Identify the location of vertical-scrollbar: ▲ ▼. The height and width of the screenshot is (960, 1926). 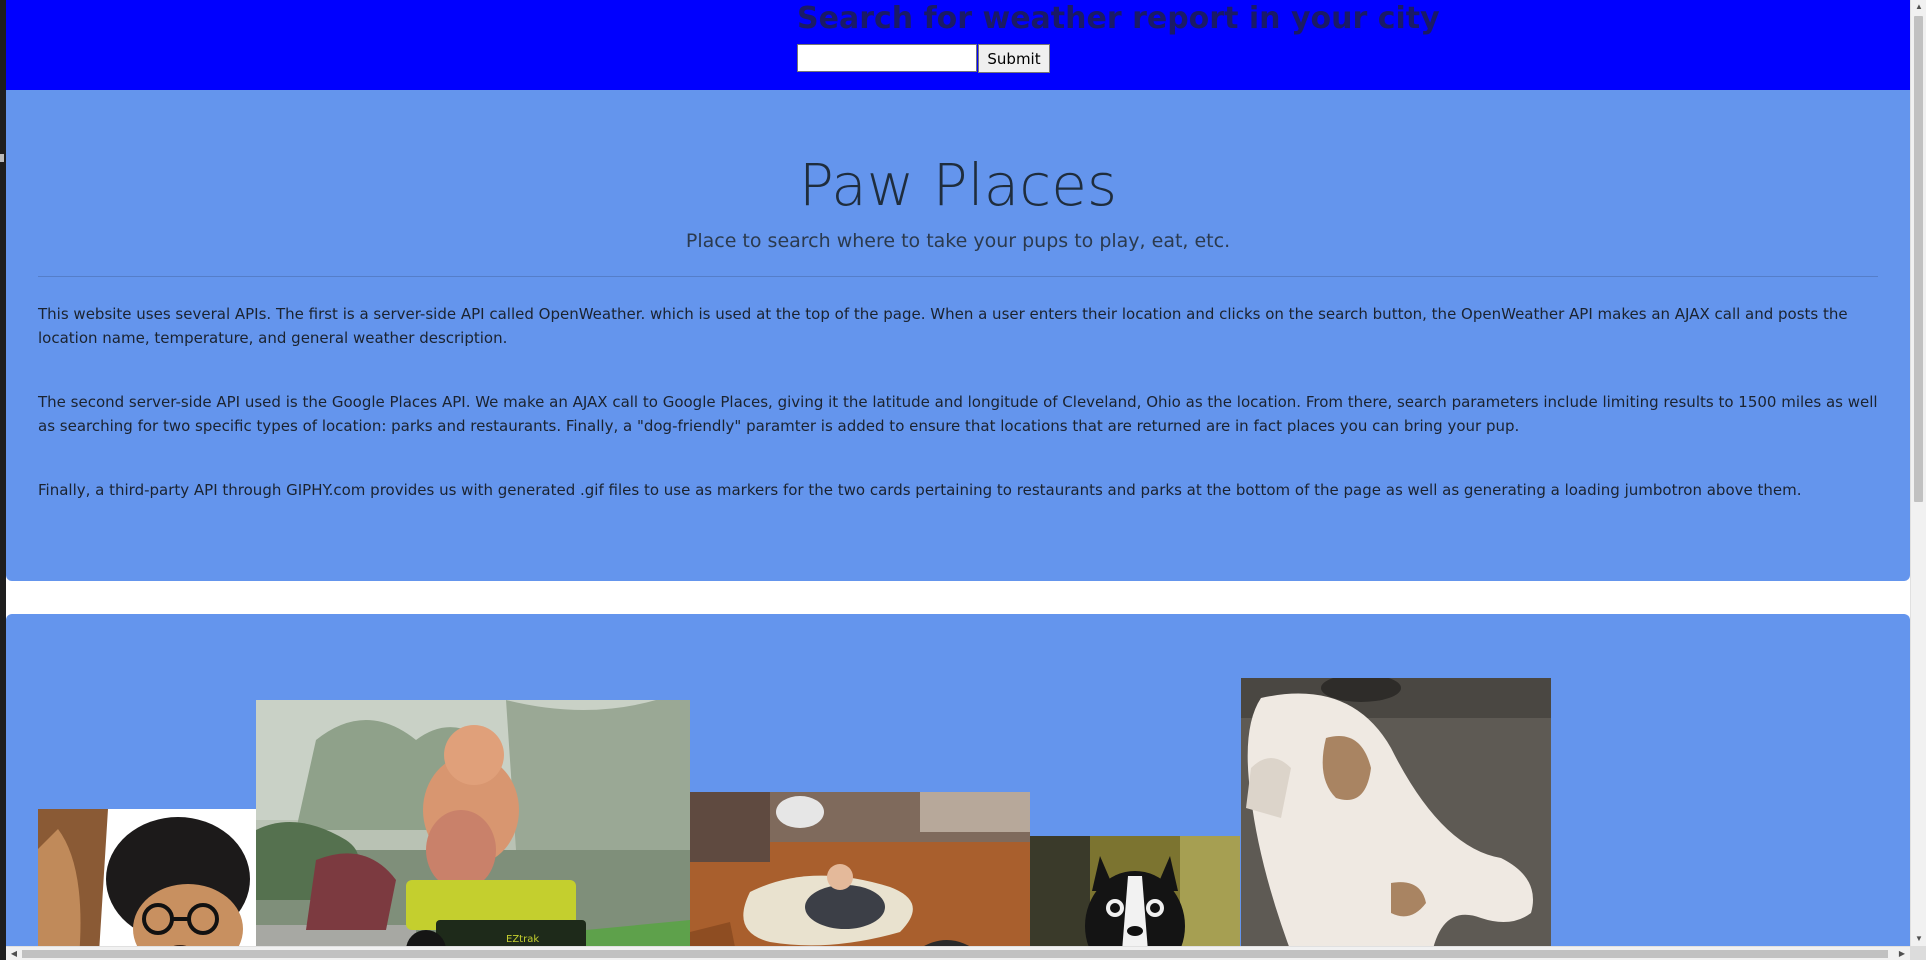
(1918, 473).